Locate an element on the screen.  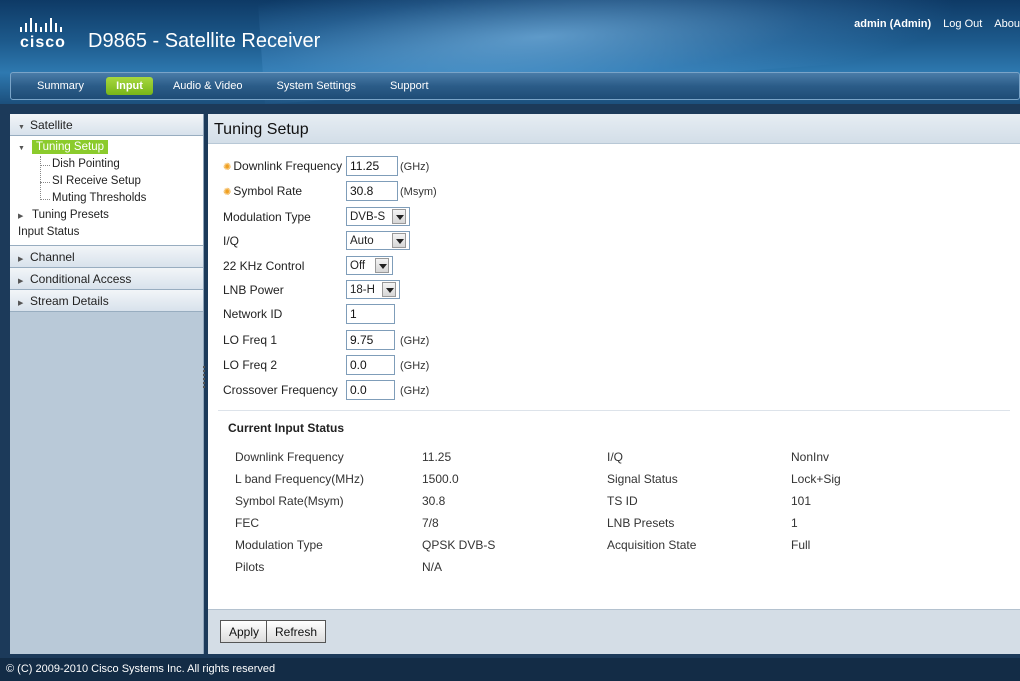
modulation-type-label: Modulation Type is located at coordinates (267, 217).